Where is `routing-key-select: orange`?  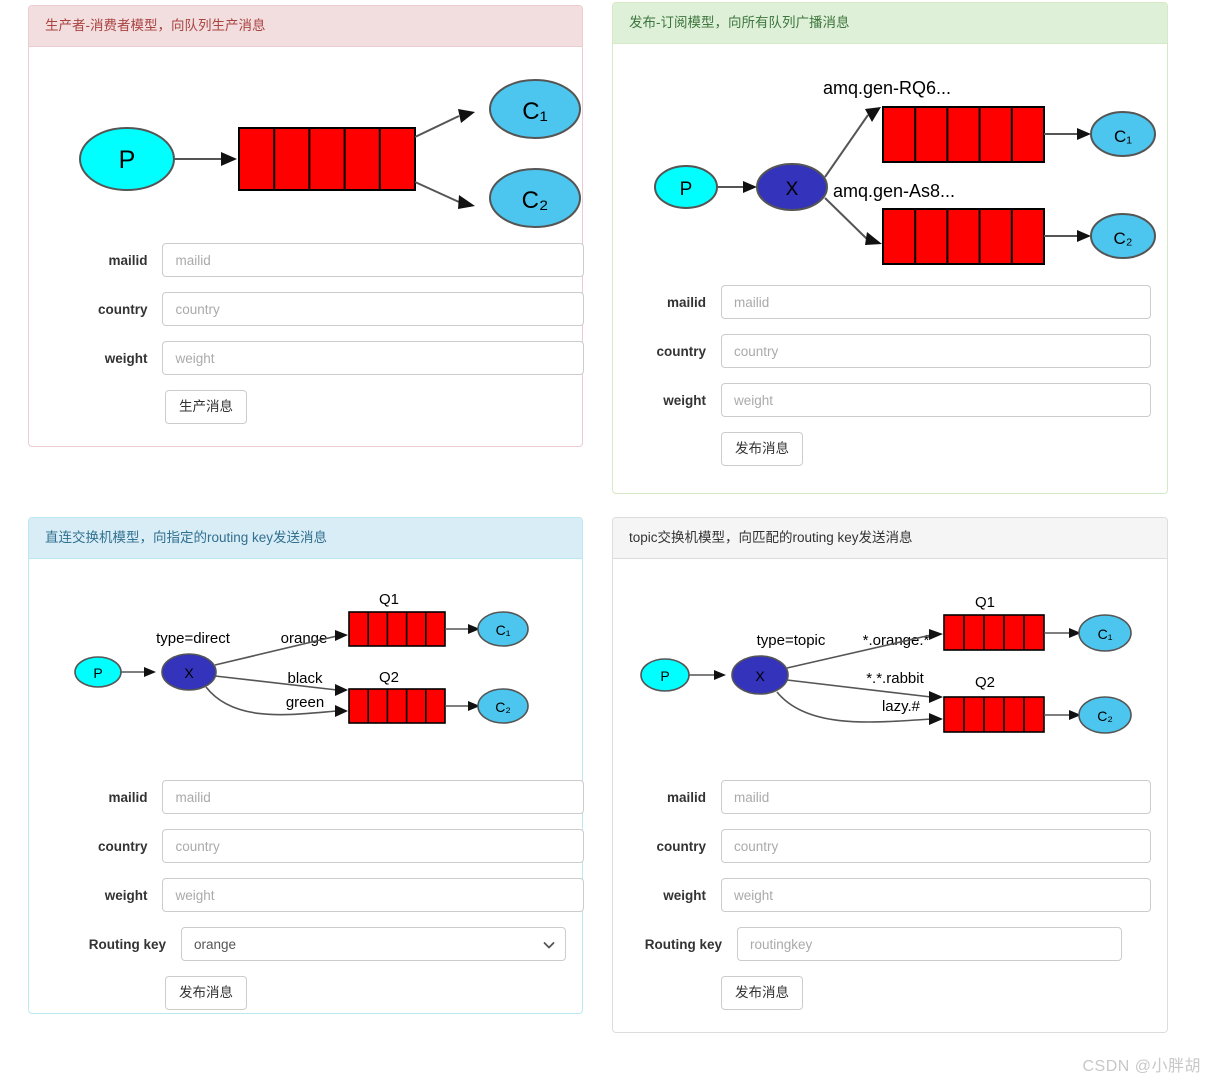
routing-key-select: orange is located at coordinates (373, 944).